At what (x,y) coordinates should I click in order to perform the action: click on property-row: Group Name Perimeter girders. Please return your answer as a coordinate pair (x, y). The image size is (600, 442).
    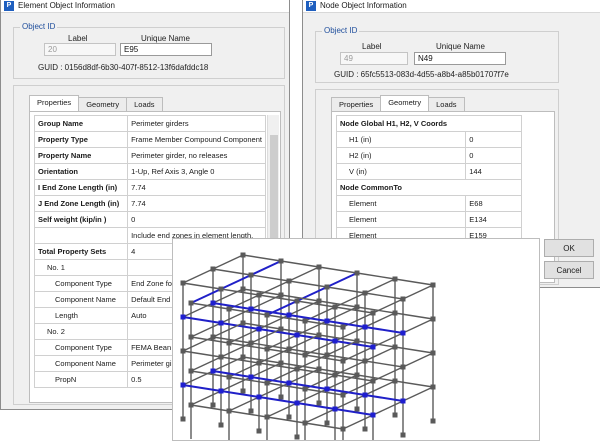
    Looking at the image, I should click on (149, 123).